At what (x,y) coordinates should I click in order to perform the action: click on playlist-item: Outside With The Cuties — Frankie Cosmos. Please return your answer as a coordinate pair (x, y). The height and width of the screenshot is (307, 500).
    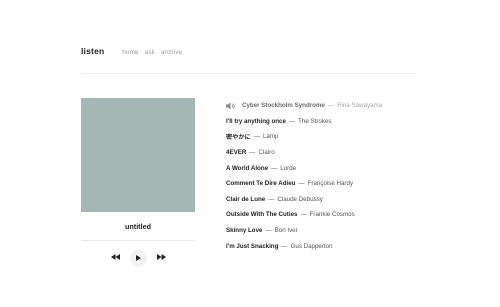
    Looking at the image, I should click on (304, 215).